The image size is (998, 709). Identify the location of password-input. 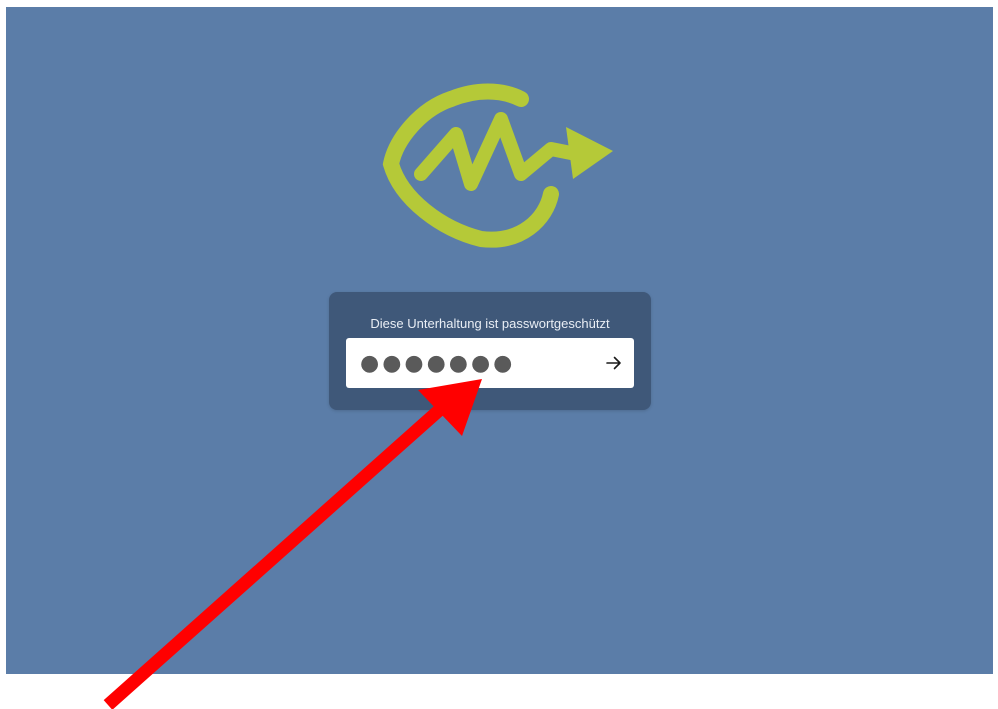
(466, 363).